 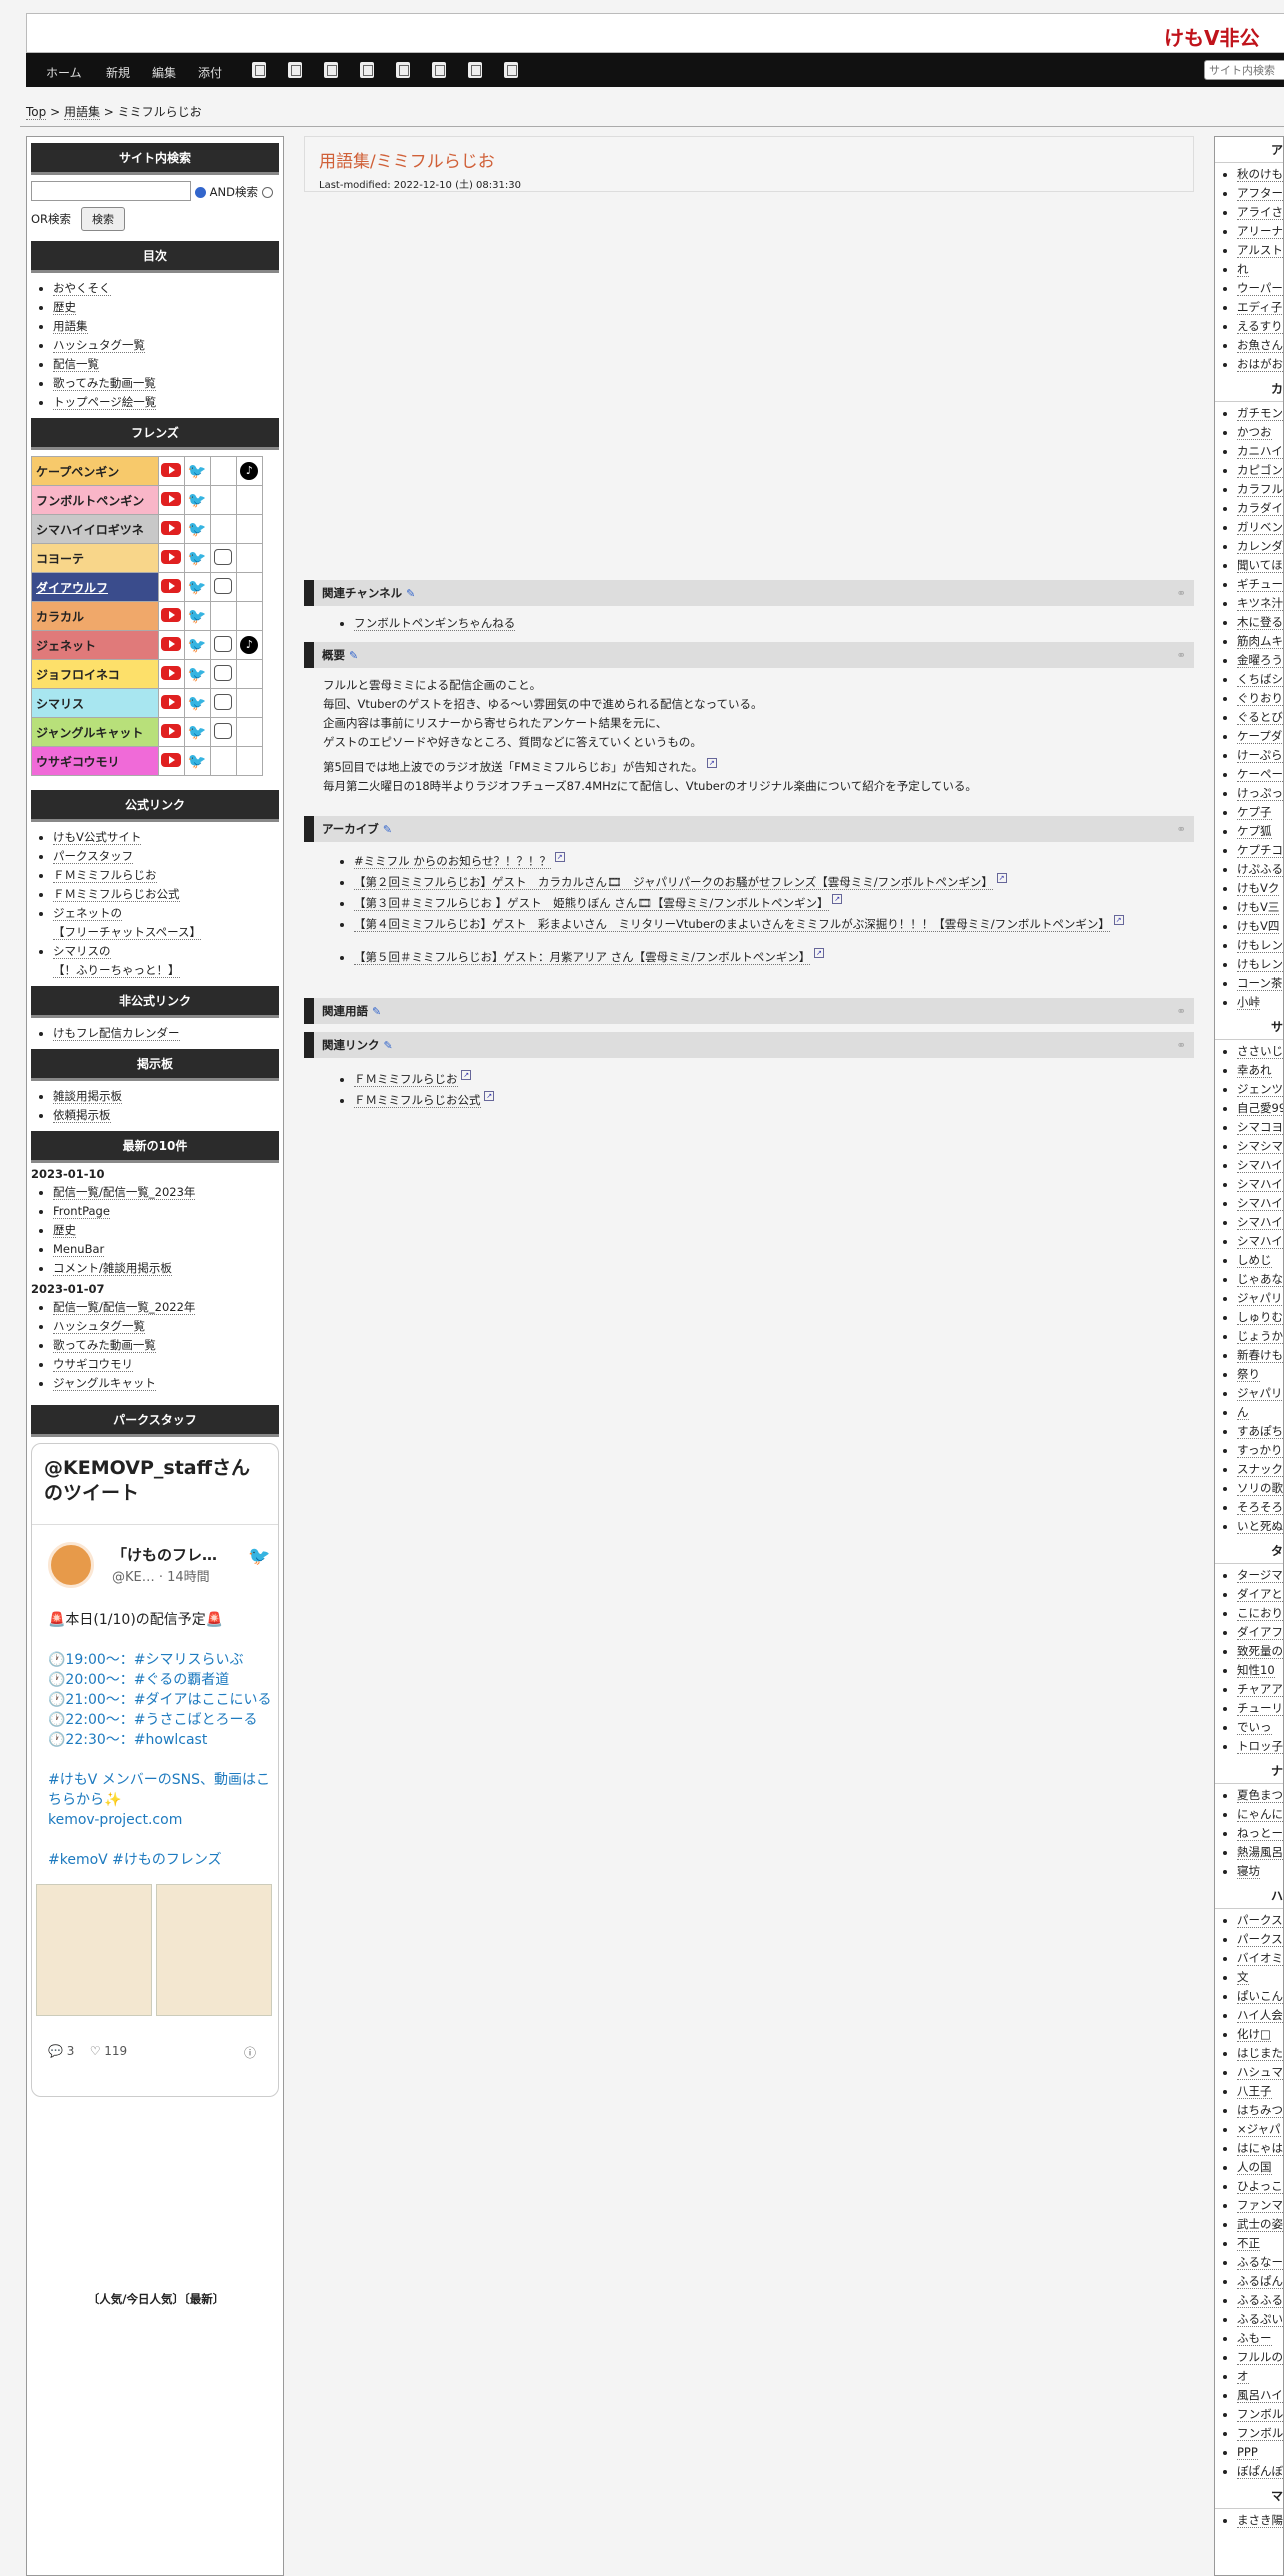 I want to click on index-item-link: しめじ, so click(x=1254, y=1260).